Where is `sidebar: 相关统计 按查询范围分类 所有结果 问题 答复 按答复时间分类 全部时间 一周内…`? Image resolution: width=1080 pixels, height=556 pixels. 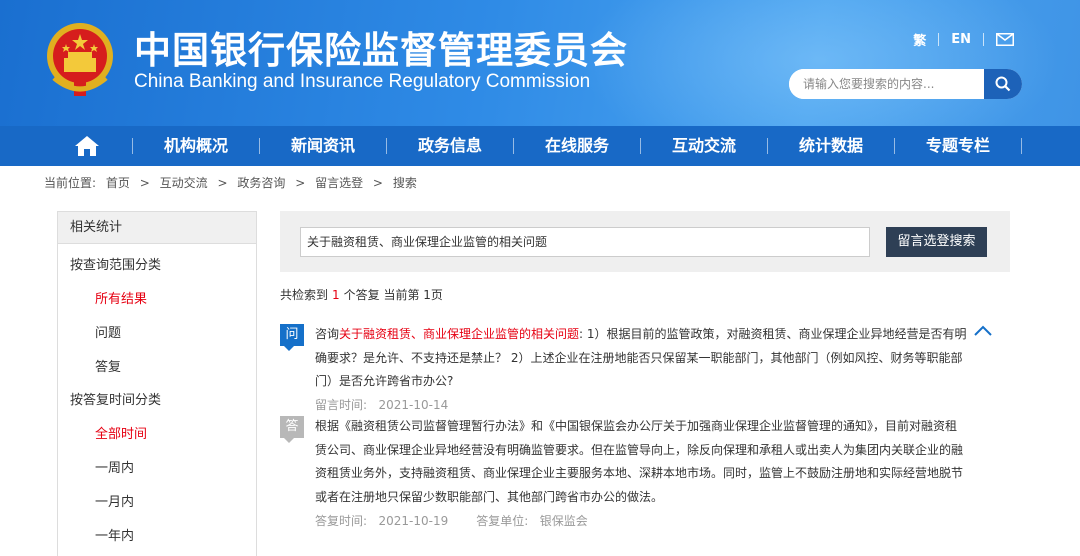 sidebar: 相关统计 按查询范围分类 所有结果 问题 答复 按答复时间分类 全部时间 一周内… is located at coordinates (157, 383).